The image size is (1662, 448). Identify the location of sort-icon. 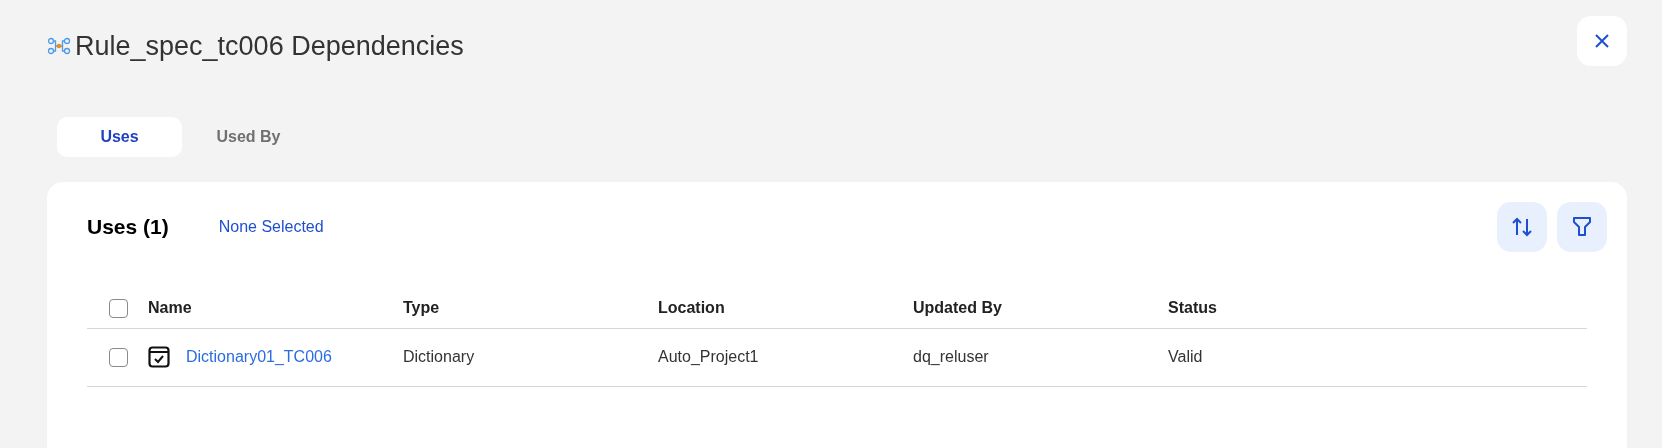
(1522, 226).